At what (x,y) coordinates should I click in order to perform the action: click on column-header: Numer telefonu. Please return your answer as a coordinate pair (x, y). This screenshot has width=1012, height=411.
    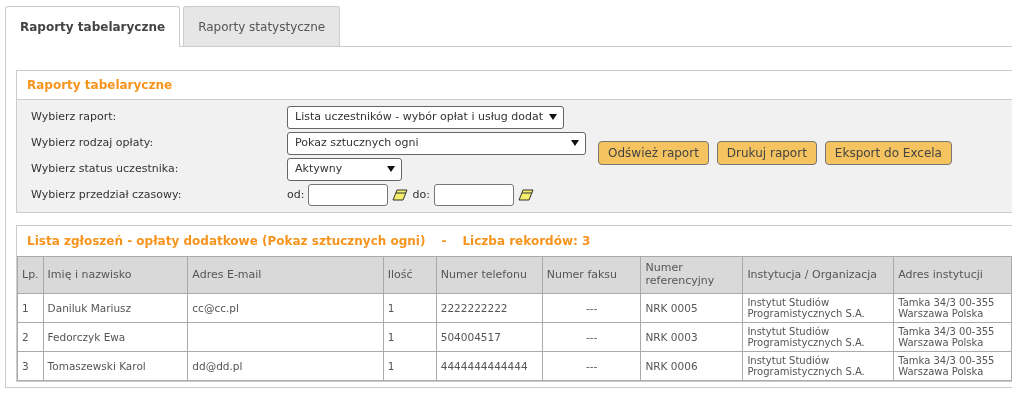
    Looking at the image, I should click on (489, 275).